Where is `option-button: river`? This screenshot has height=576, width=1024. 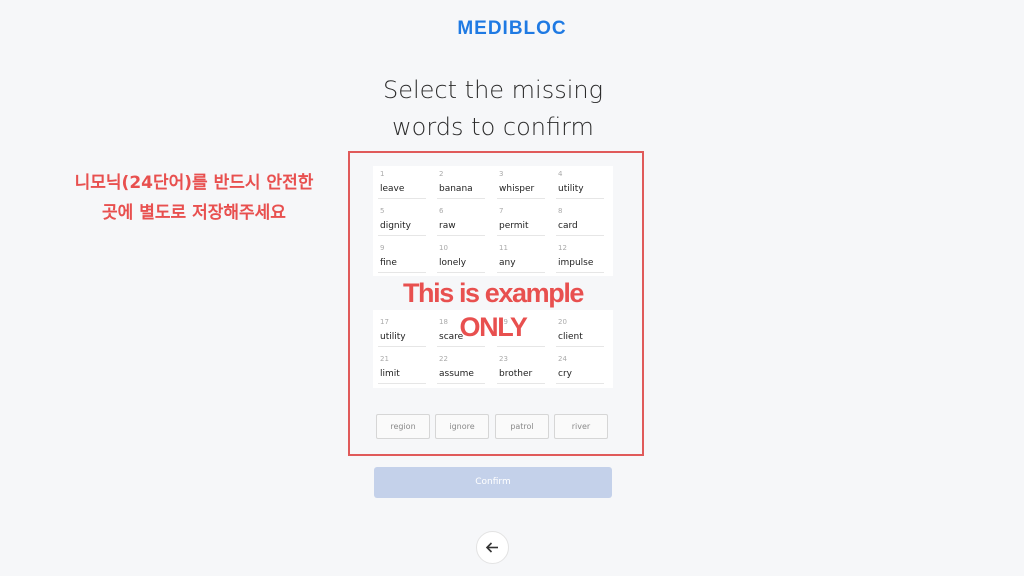
option-button: river is located at coordinates (581, 426).